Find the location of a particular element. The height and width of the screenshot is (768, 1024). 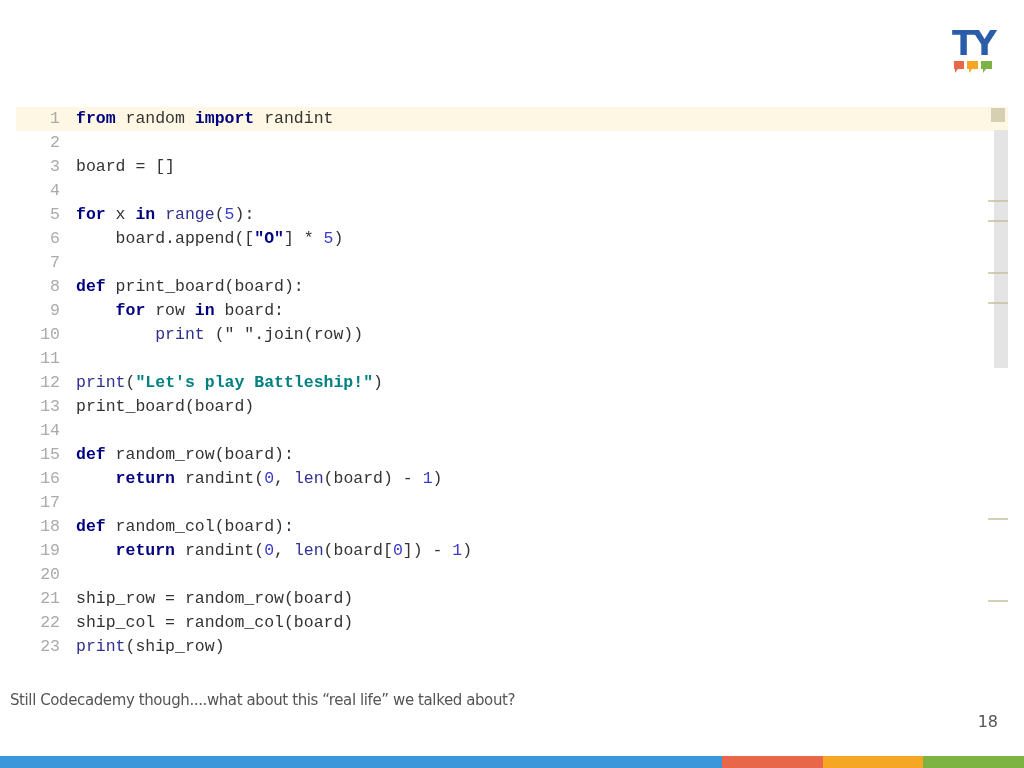

code-line: board = [] is located at coordinates (126, 167).